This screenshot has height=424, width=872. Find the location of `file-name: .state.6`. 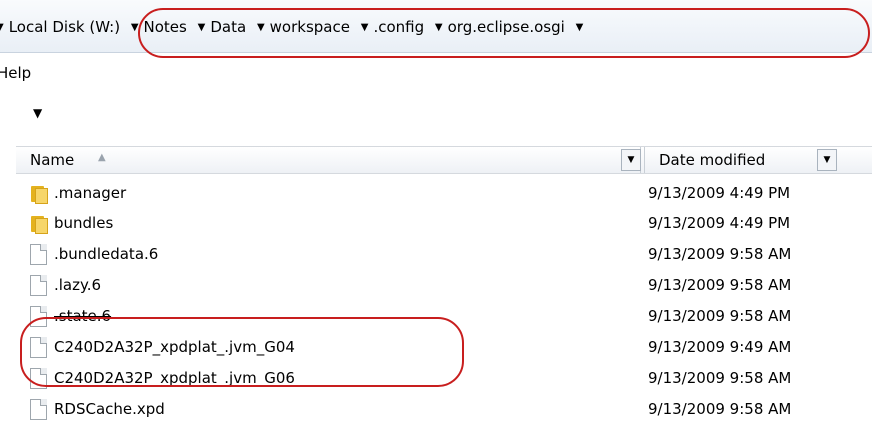

file-name: .state.6 is located at coordinates (83, 316).